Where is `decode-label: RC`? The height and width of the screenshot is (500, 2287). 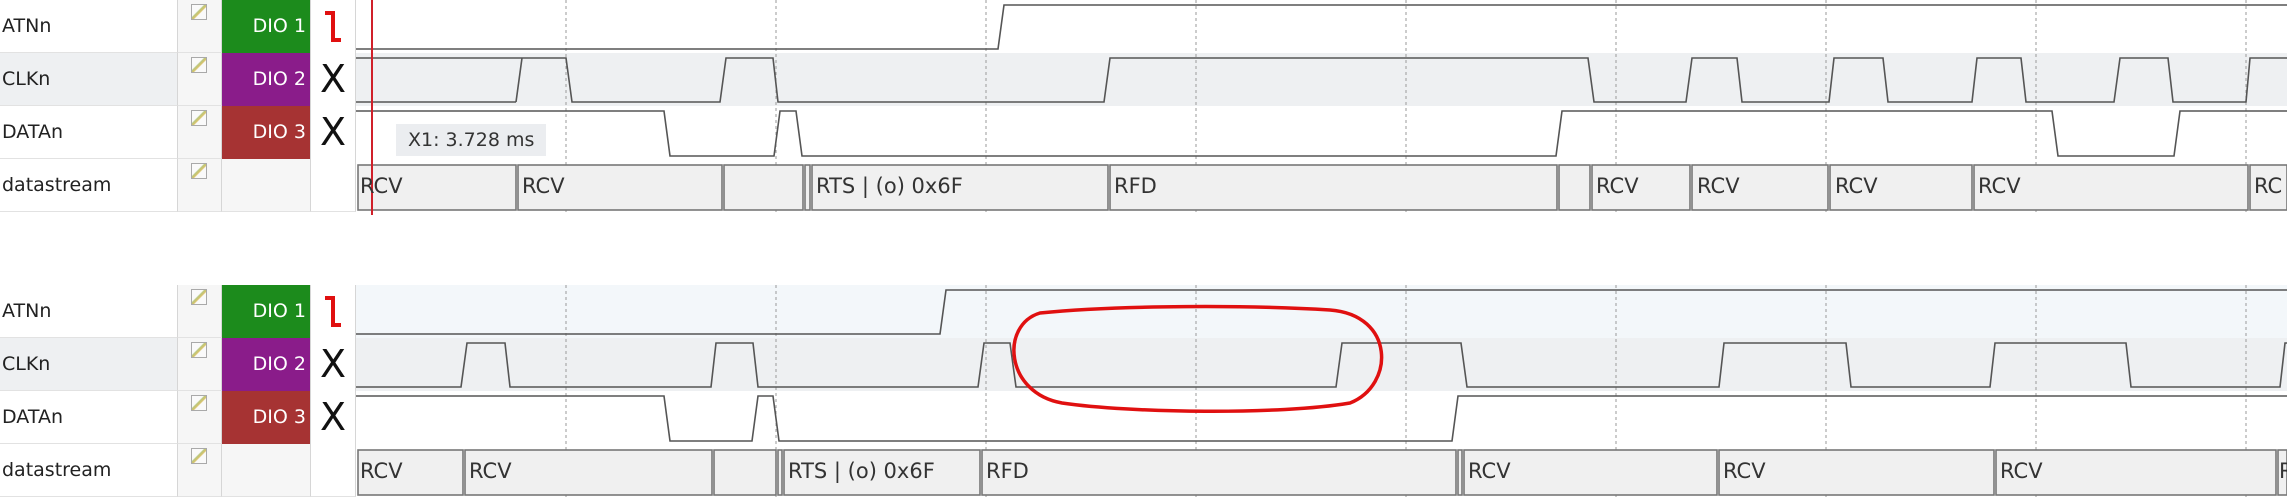
decode-label: RC is located at coordinates (2268, 186).